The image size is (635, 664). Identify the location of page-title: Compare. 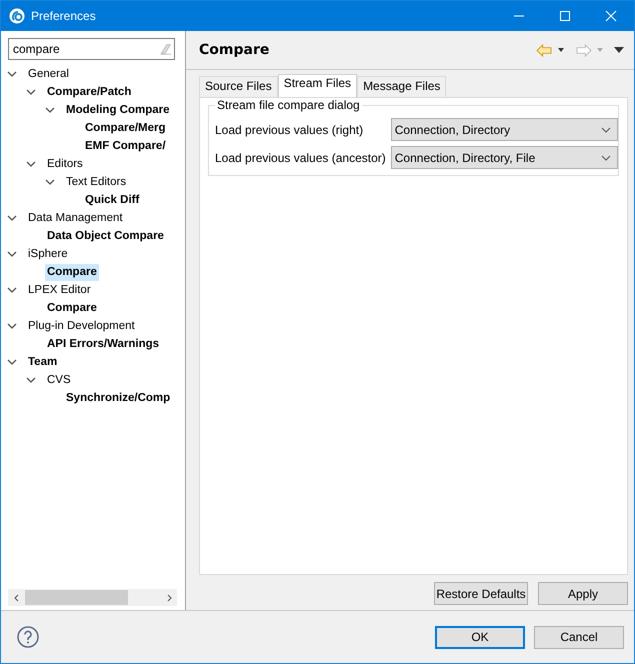
(234, 50).